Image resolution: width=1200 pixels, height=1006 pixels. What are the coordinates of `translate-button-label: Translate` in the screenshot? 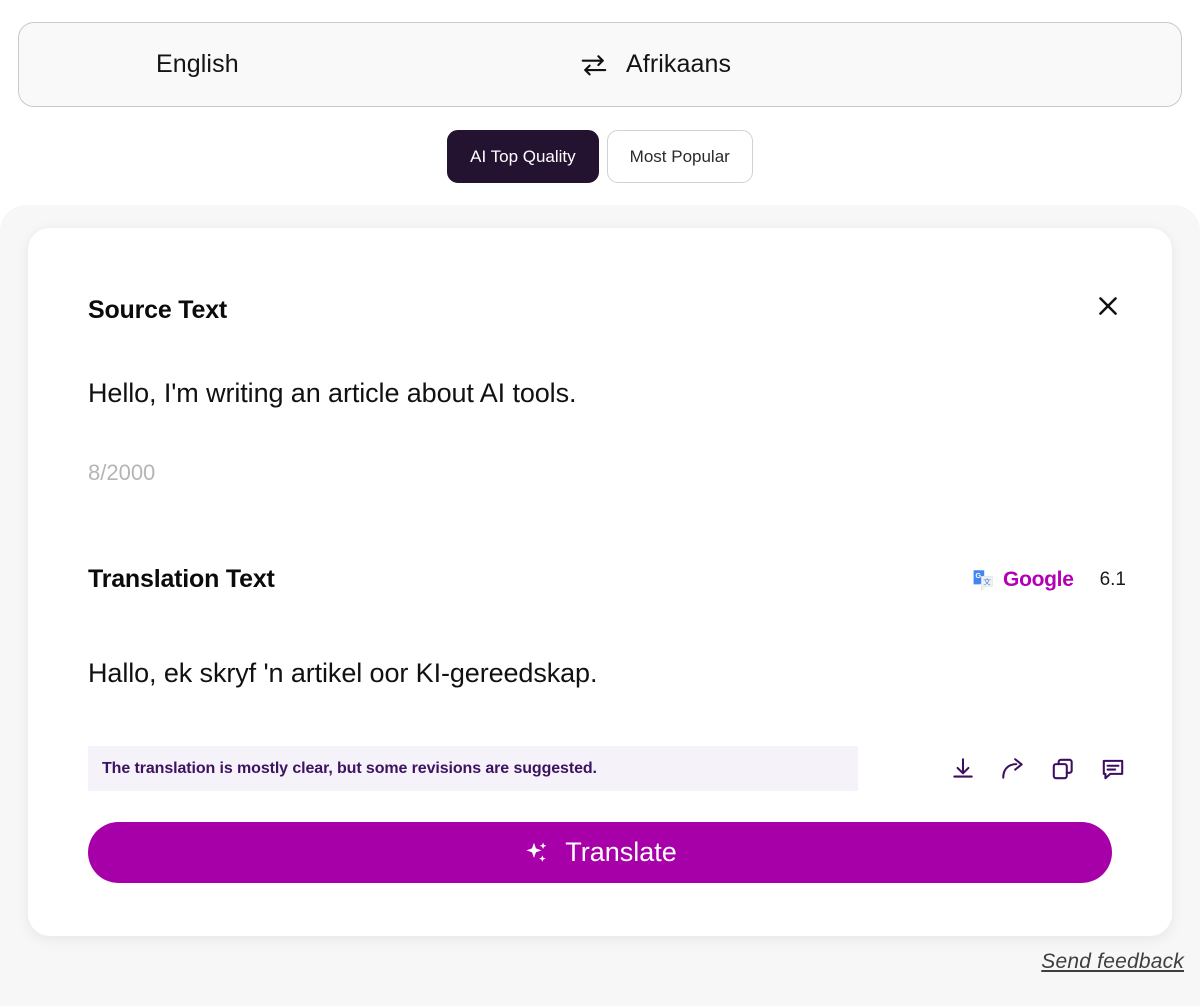 It's located at (621, 852).